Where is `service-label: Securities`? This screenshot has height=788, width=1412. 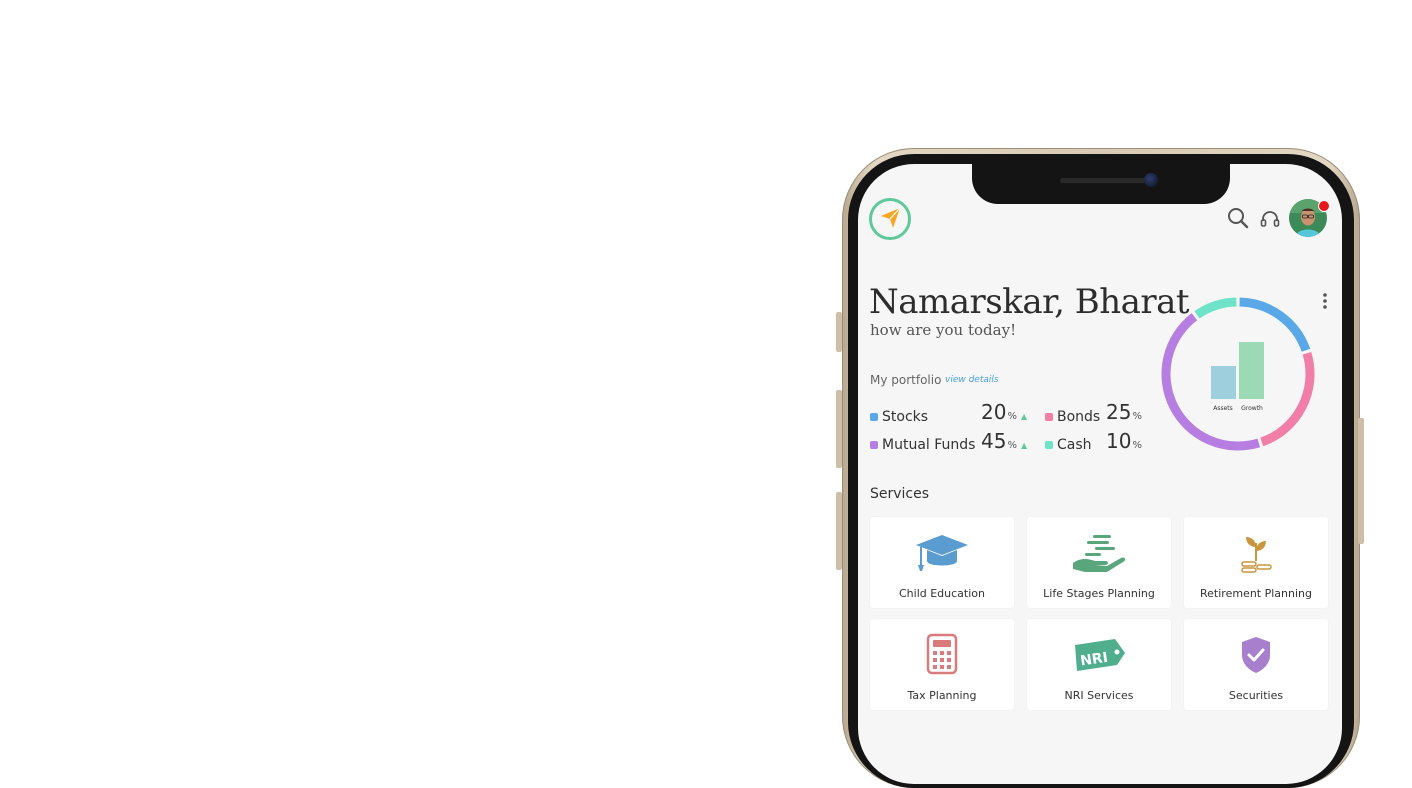 service-label: Securities is located at coordinates (1256, 695).